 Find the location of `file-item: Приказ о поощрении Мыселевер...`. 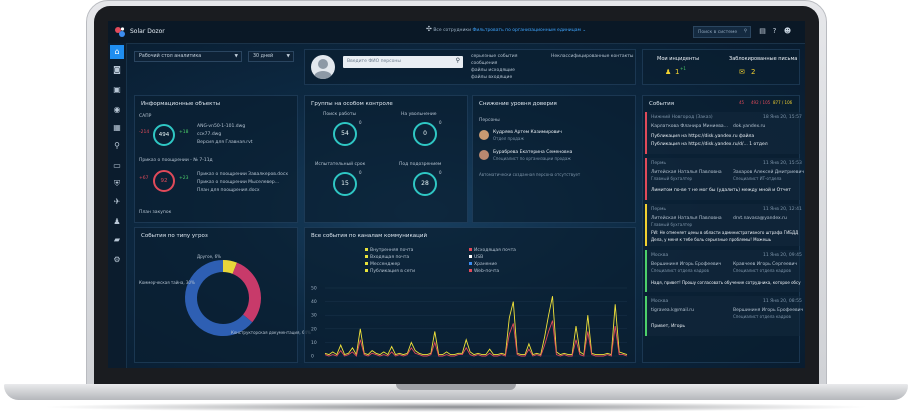

file-item: Приказ о поощрении Мыселевер... is located at coordinates (238, 182).